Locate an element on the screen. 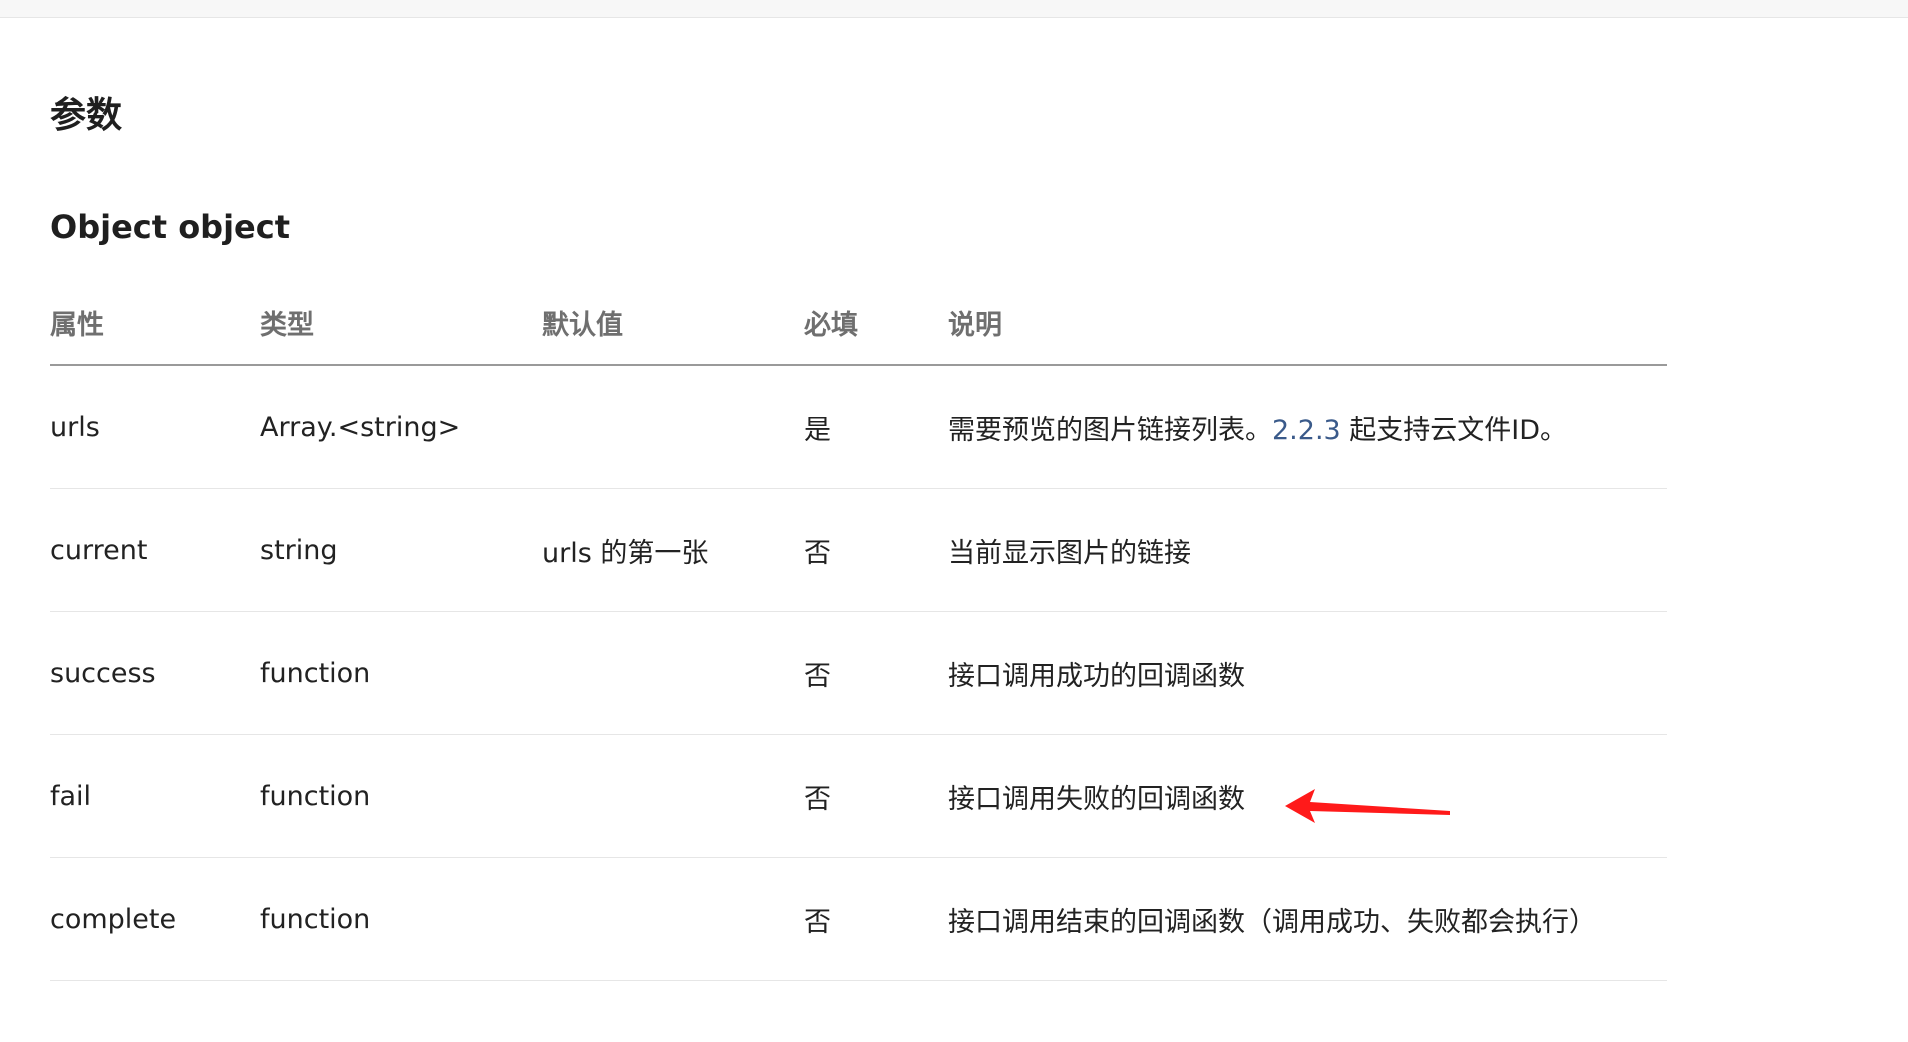 The height and width of the screenshot is (1042, 1908). cell-name: current is located at coordinates (155, 550).